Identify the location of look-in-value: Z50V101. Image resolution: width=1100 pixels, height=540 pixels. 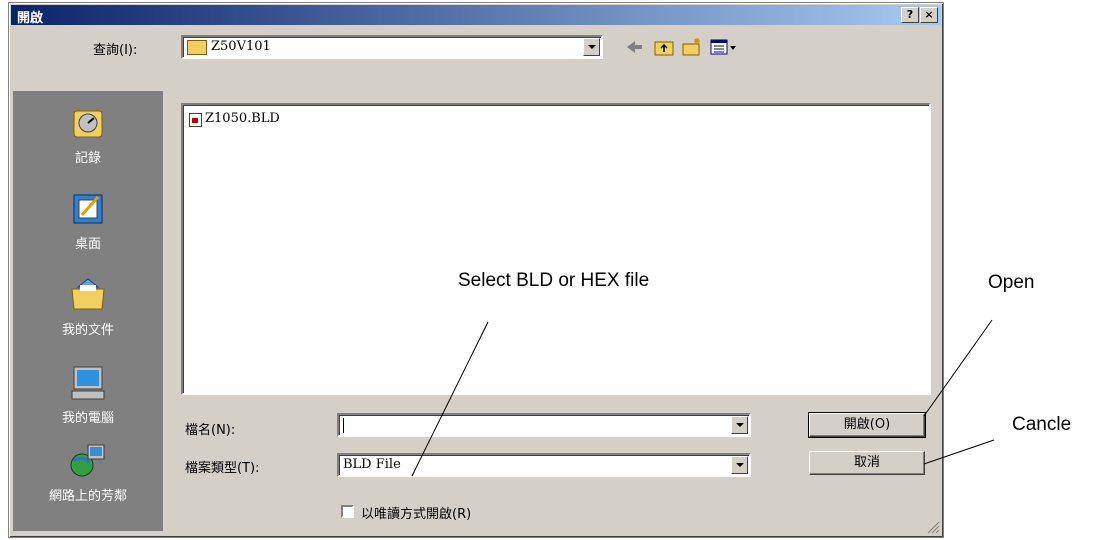
(241, 46).